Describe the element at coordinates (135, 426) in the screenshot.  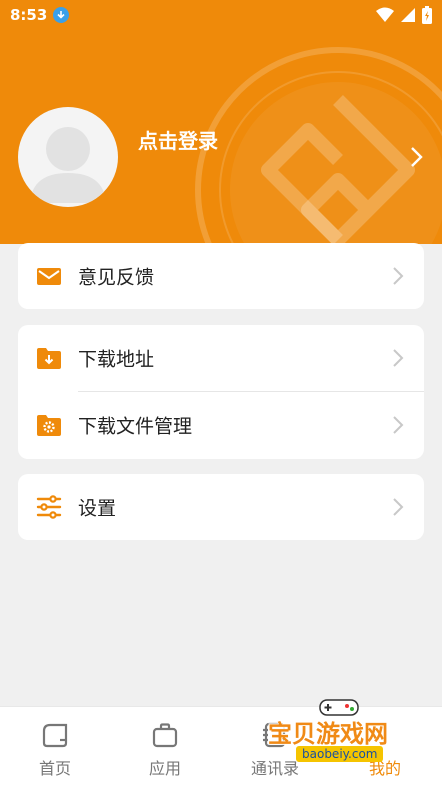
I see `menu-label-download-manager: 下载文件管理` at that location.